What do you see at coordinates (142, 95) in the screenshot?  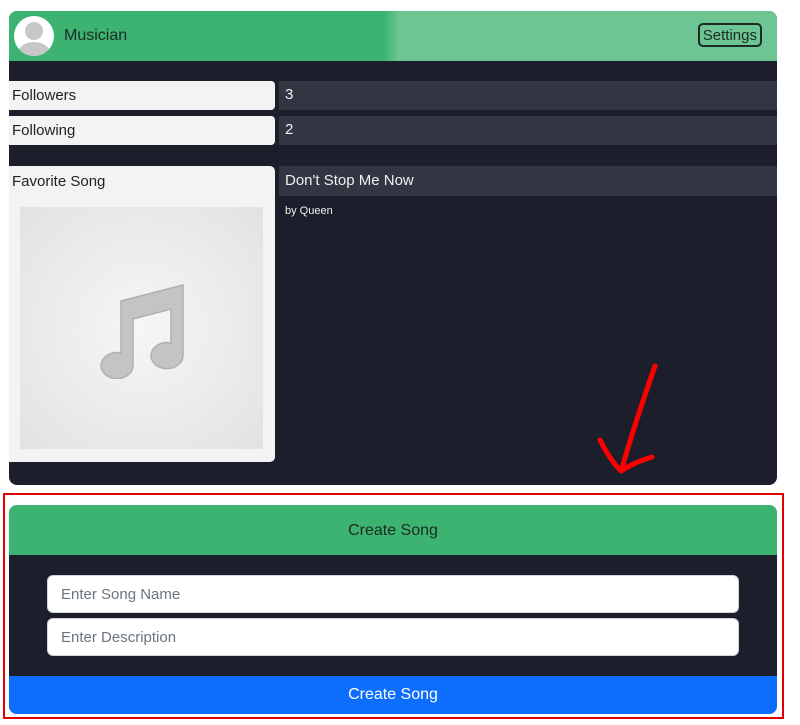 I see `followers-label: Followers` at bounding box center [142, 95].